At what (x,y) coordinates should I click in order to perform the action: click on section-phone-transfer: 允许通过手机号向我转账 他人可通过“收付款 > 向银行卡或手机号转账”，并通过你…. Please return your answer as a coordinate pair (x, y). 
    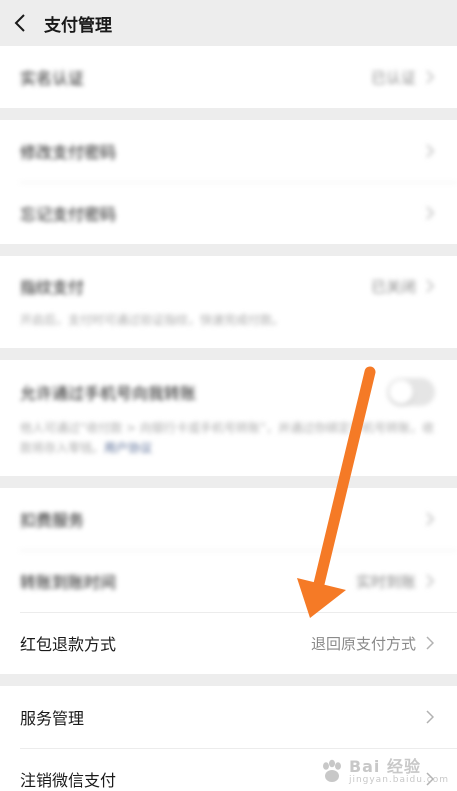
    Looking at the image, I should click on (228, 418).